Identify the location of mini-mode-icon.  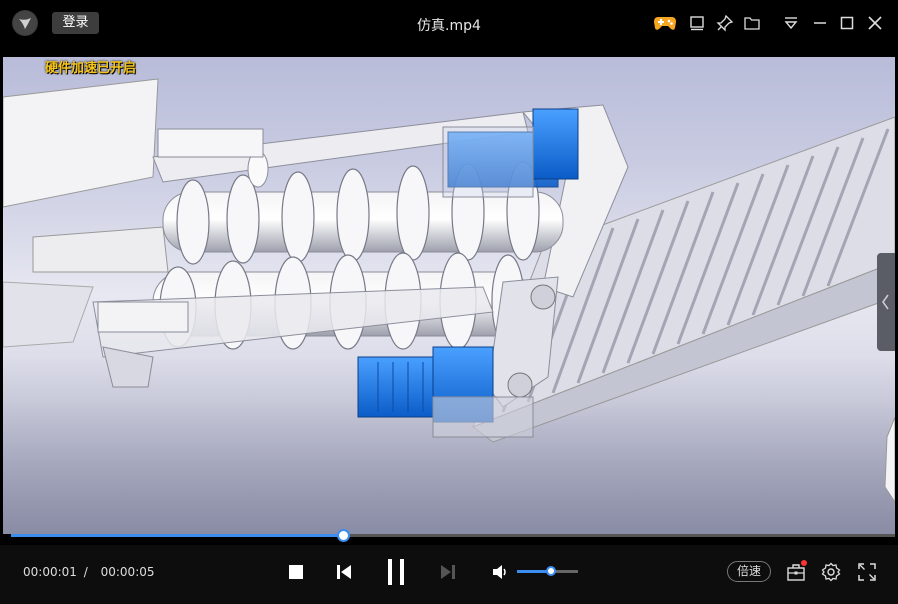
(697, 23).